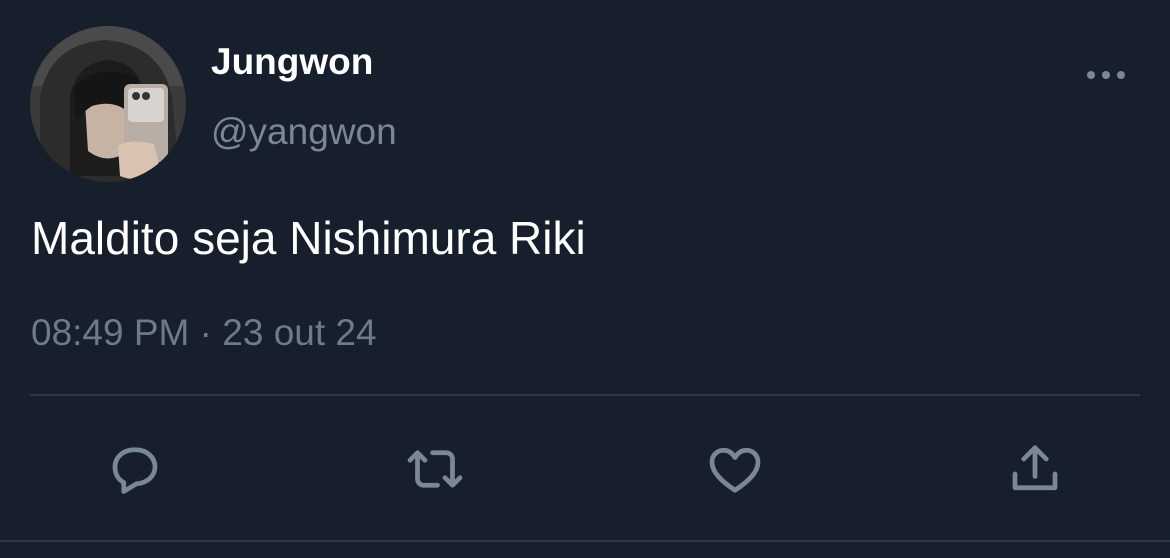 The height and width of the screenshot is (558, 1170). Describe the element at coordinates (585, 541) in the screenshot. I see `bottom-divider` at that location.